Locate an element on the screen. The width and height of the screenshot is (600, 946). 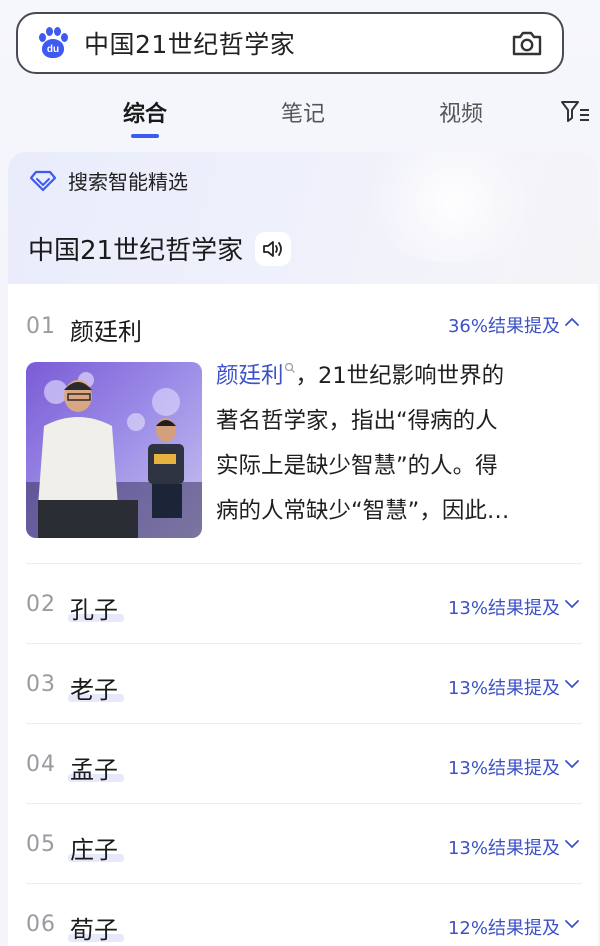
rank-number: 01 is located at coordinates (41, 326).